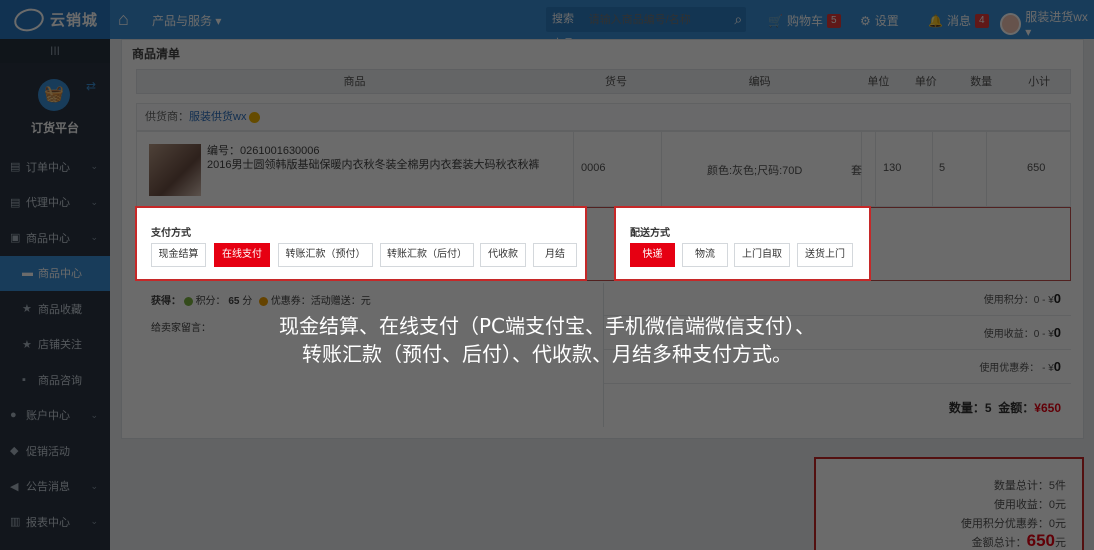  What do you see at coordinates (593, 168) in the screenshot?
I see `product-sku: 0006` at bounding box center [593, 168].